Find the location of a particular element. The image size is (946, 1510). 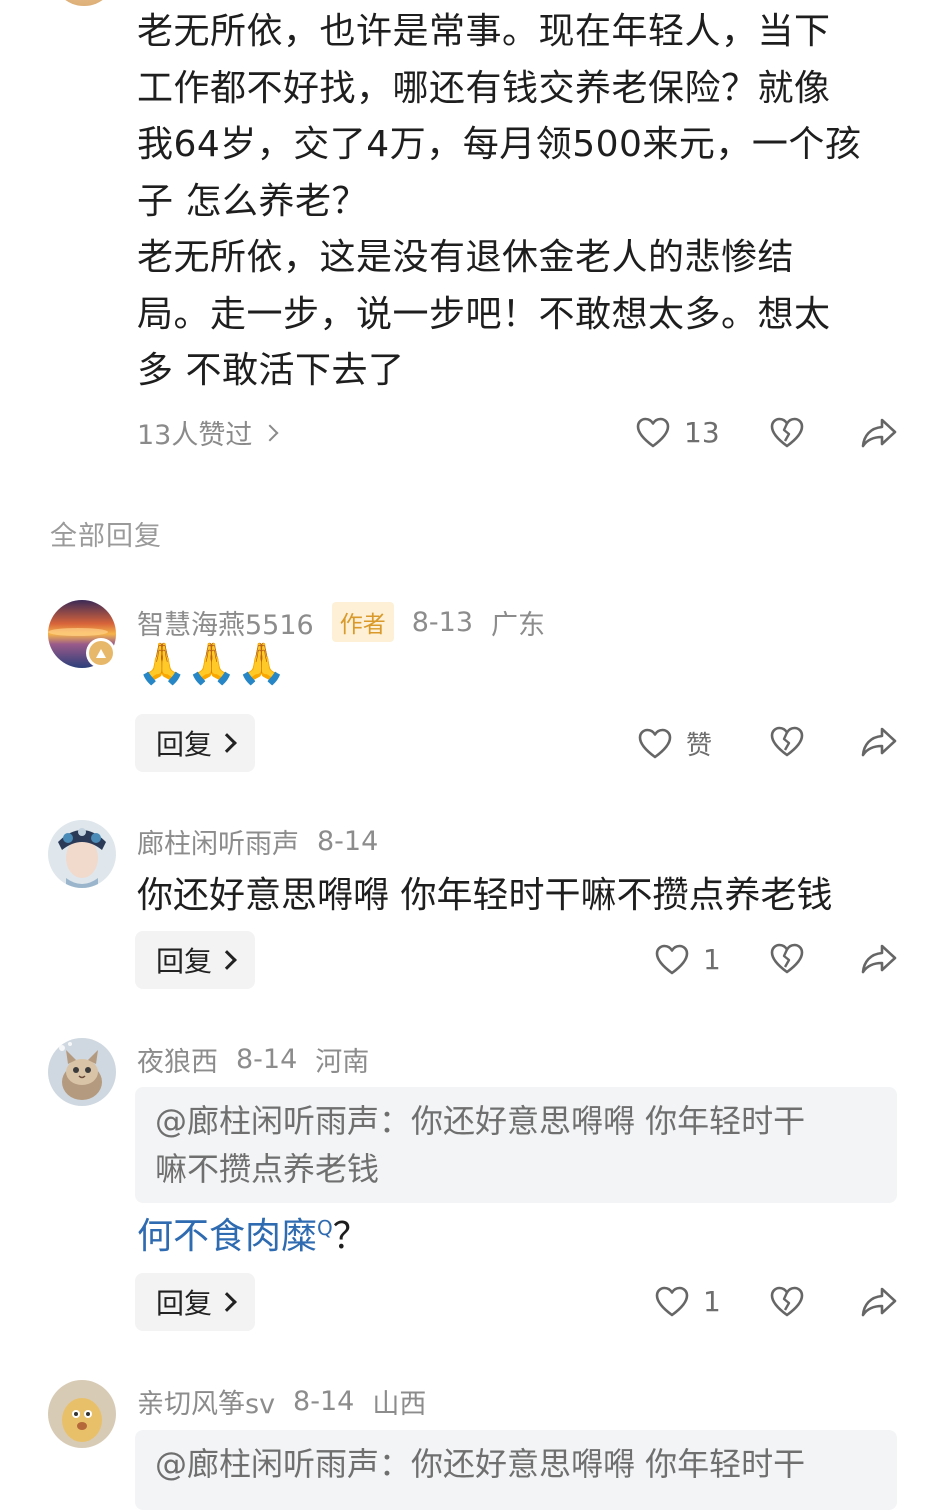

author-tag: 作者 is located at coordinates (362, 622).